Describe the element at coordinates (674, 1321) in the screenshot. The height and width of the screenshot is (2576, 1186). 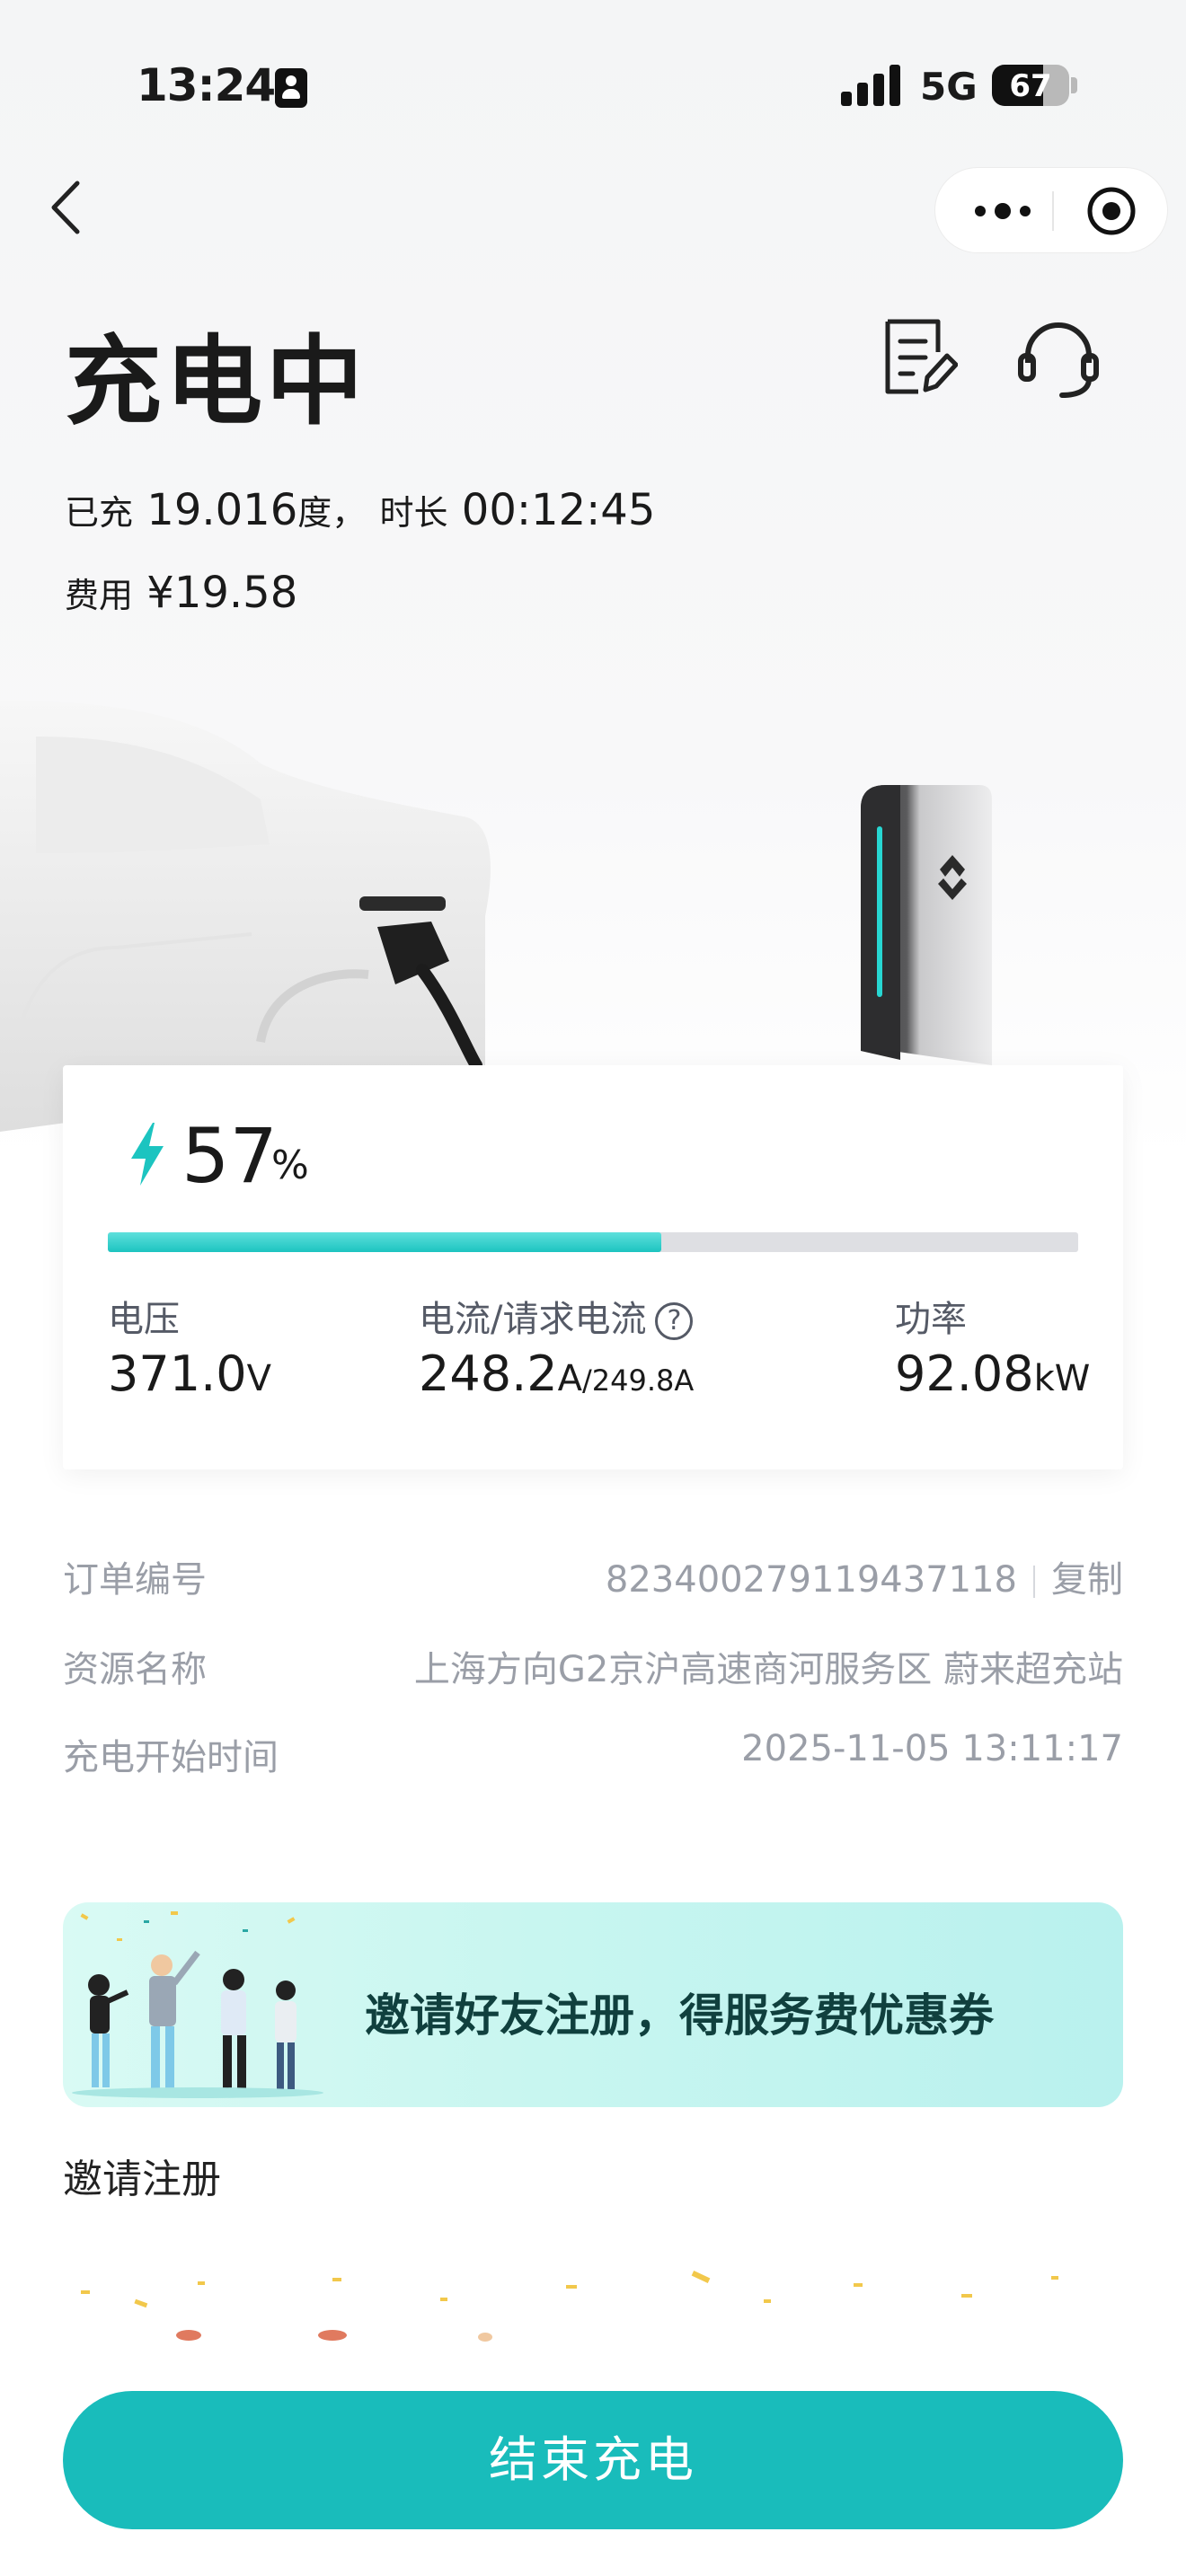
I see `help-icon: ?` at that location.